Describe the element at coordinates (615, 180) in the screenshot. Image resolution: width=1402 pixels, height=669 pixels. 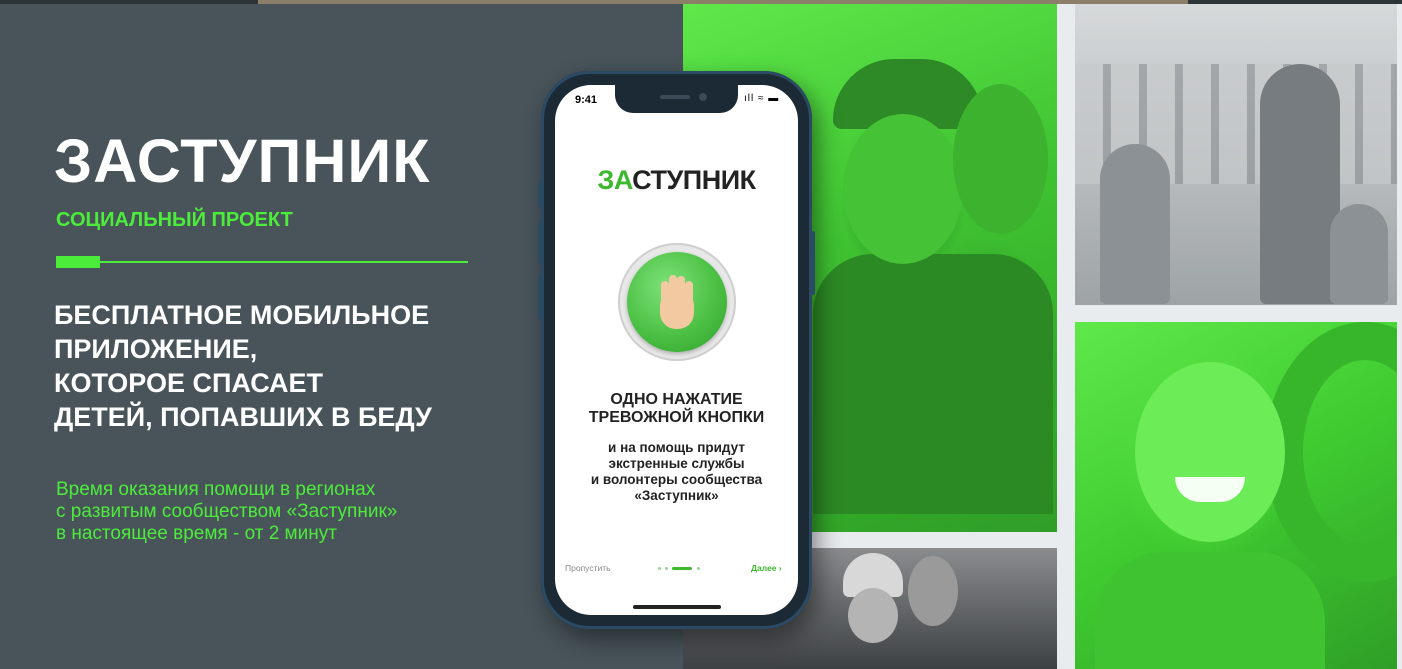
I see `app-logo-accent: ЗА` at that location.